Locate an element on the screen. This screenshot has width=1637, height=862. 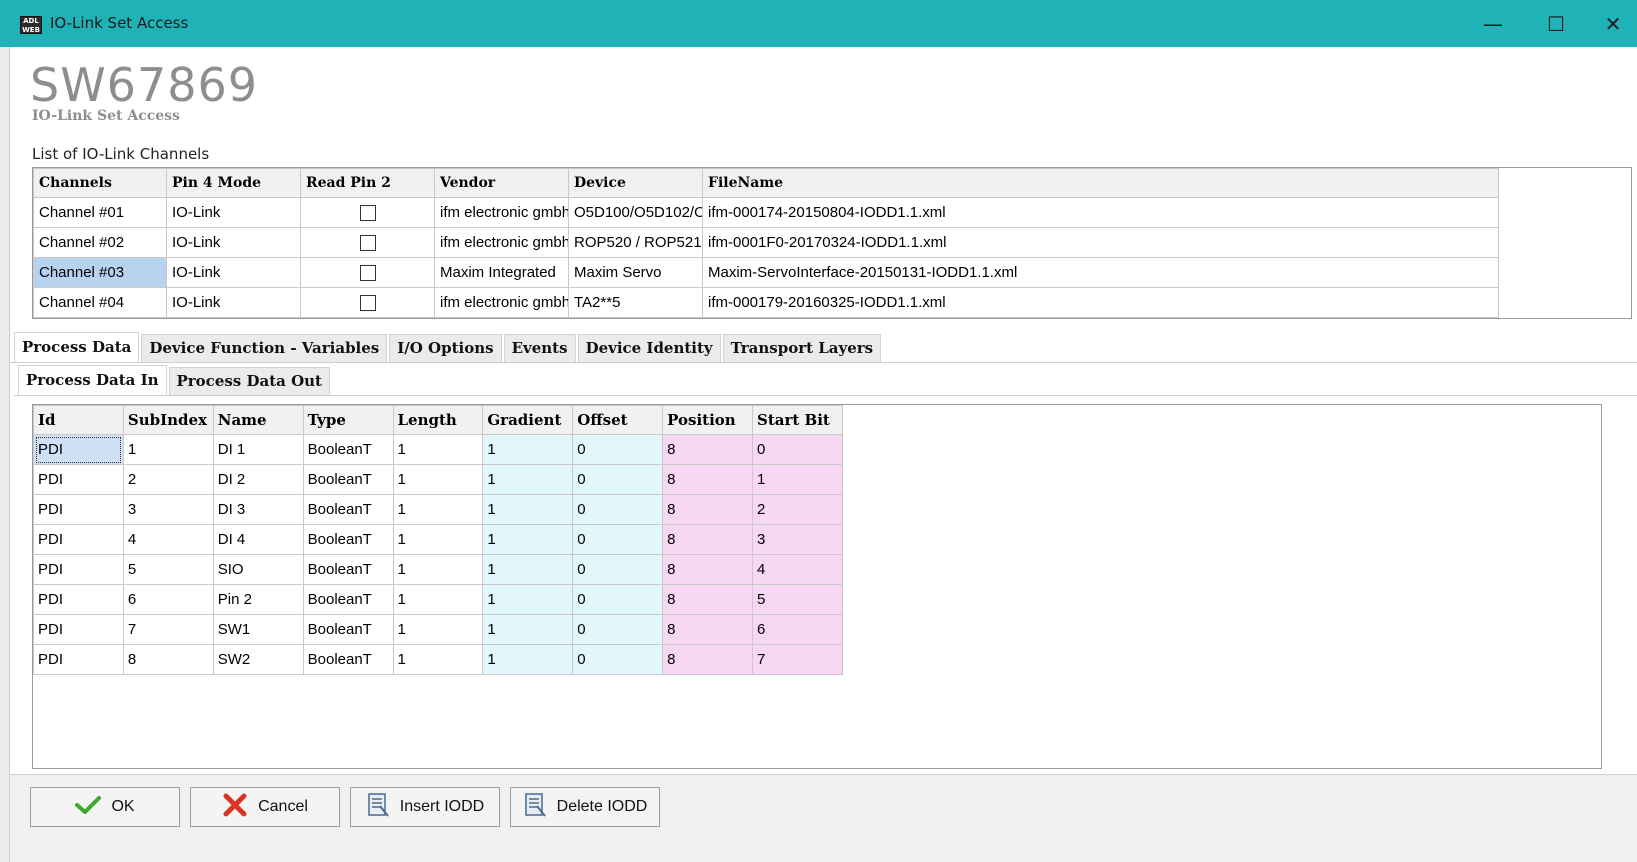
table-row: PDI 4 DI 4 BooleanT 1 1 0 8 3 is located at coordinates (438, 539).